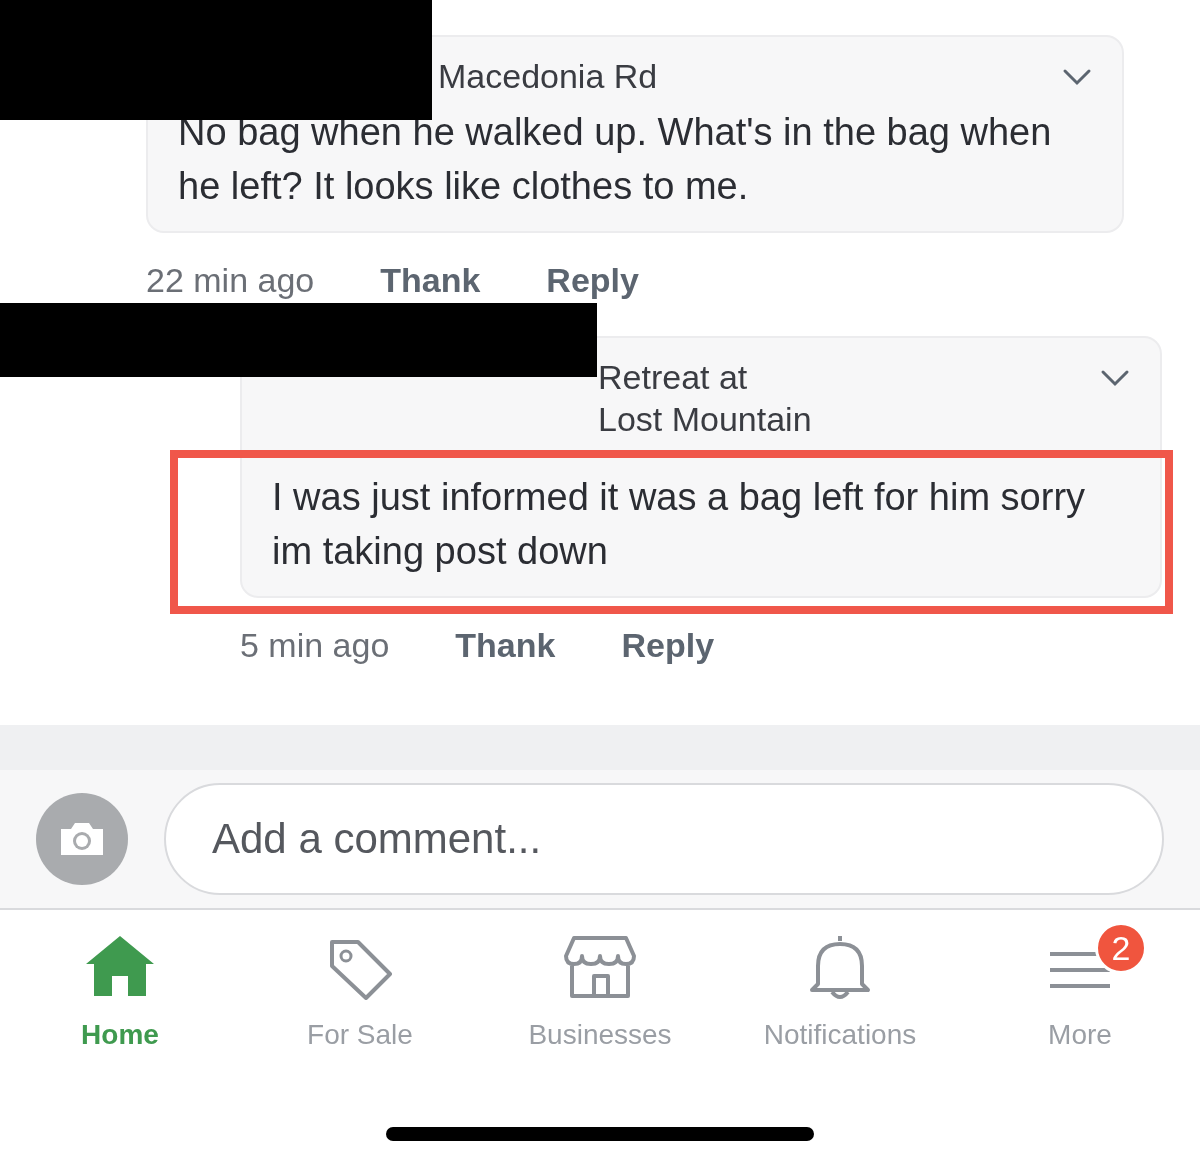 This screenshot has width=1200, height=1152. What do you see at coordinates (1121, 948) in the screenshot?
I see `notification-count: 2` at bounding box center [1121, 948].